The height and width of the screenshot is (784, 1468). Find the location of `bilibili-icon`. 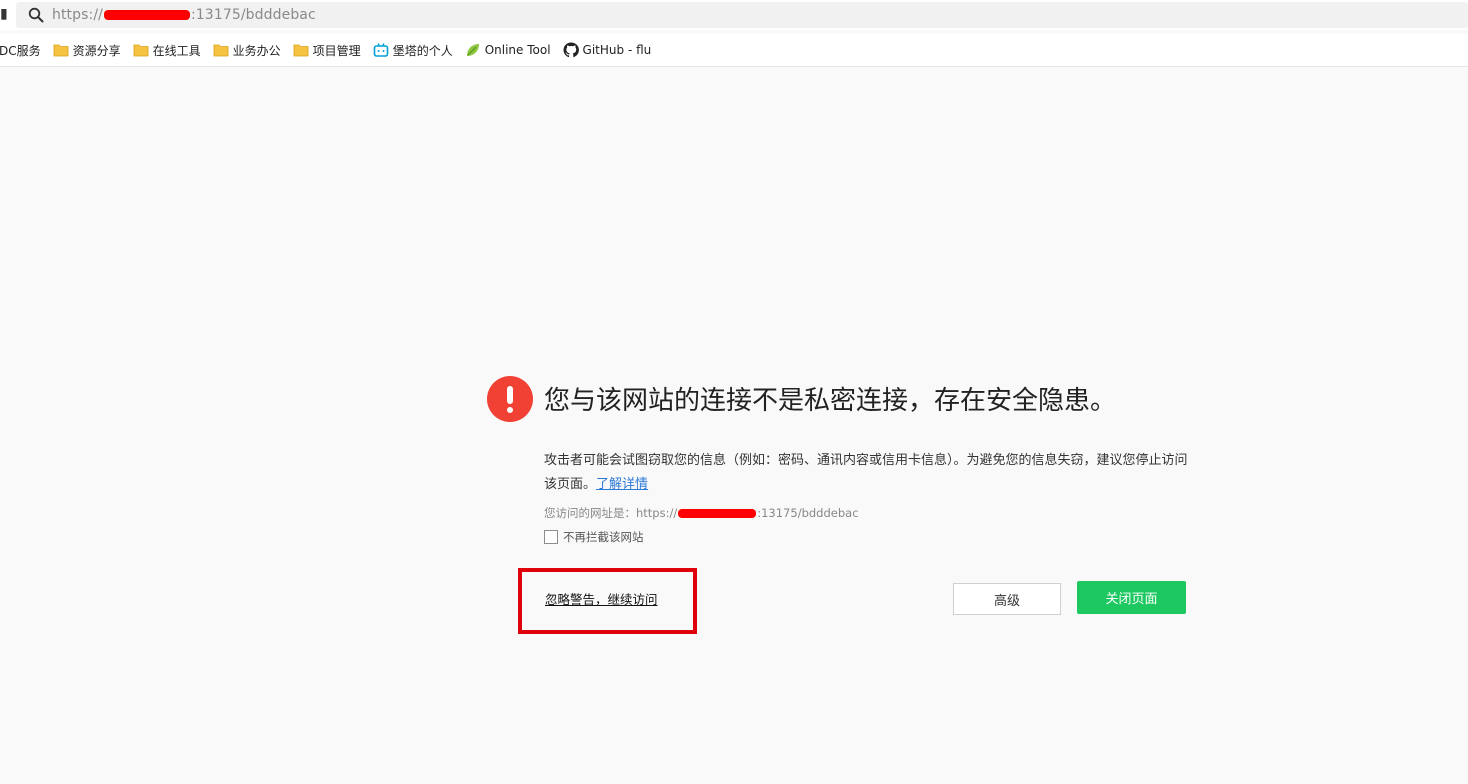

bilibili-icon is located at coordinates (380, 50).